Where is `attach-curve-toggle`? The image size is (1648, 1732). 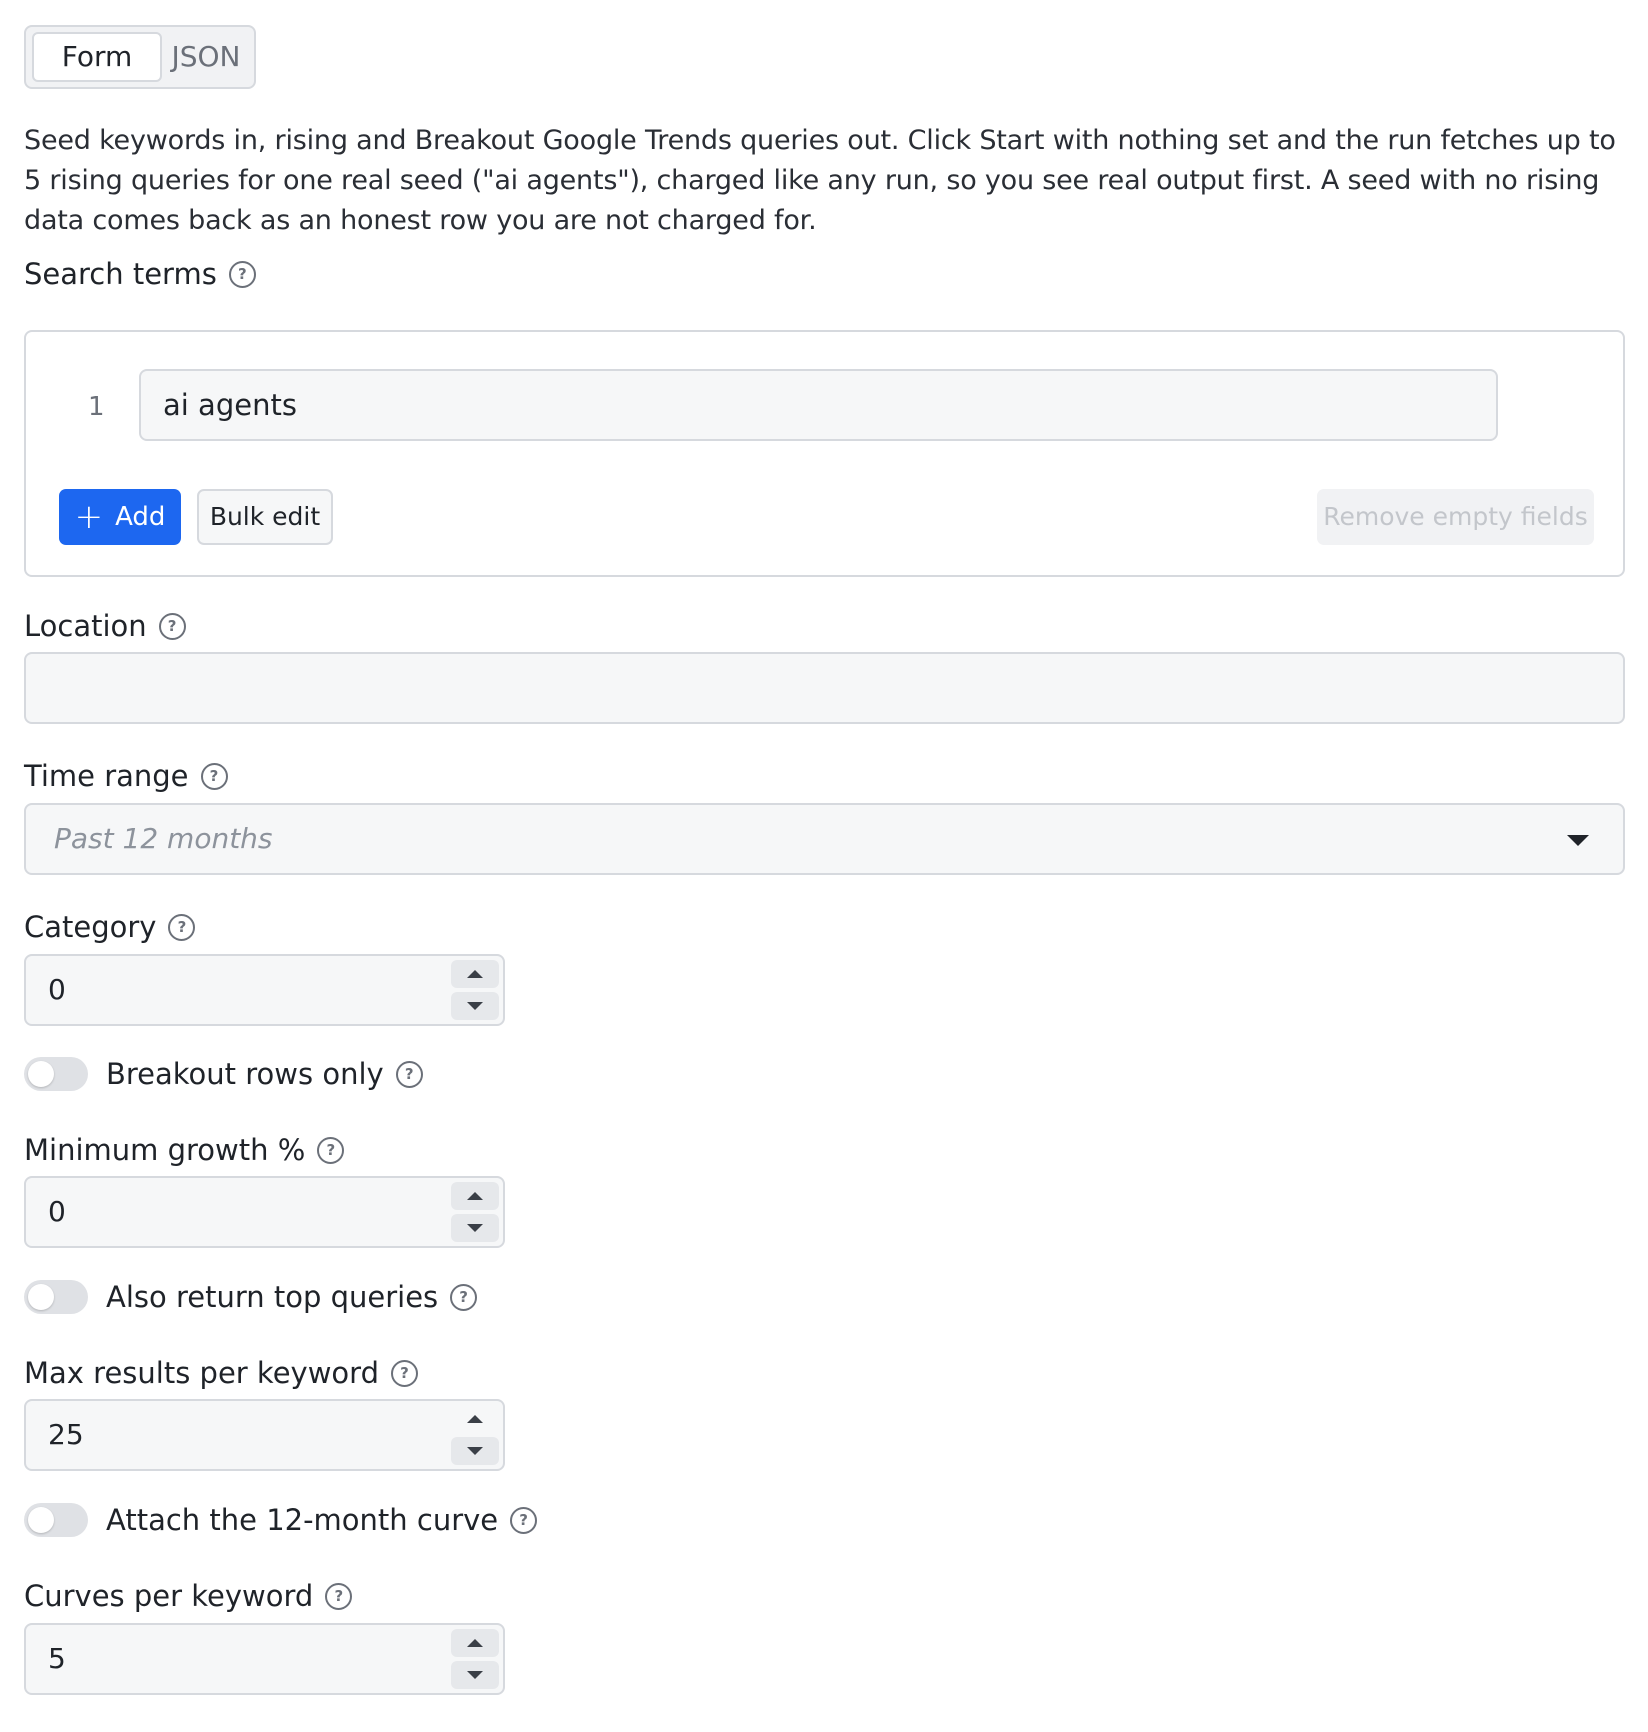 attach-curve-toggle is located at coordinates (56, 1520).